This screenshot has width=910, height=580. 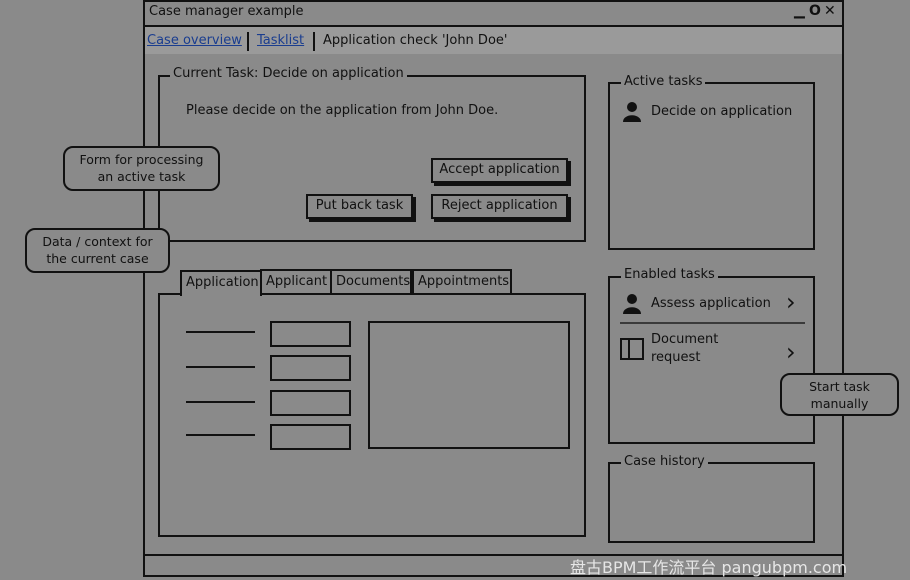 What do you see at coordinates (830, 11) in the screenshot?
I see `close-icon: ✕` at bounding box center [830, 11].